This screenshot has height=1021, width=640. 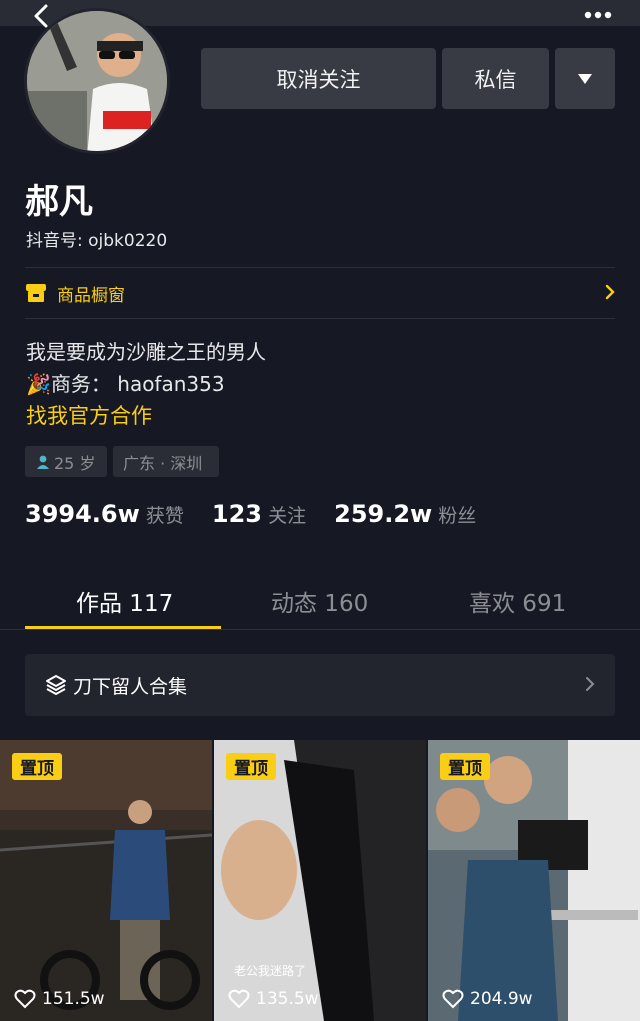 I want to click on tab-posts: 动态 160, so click(x=319, y=601).